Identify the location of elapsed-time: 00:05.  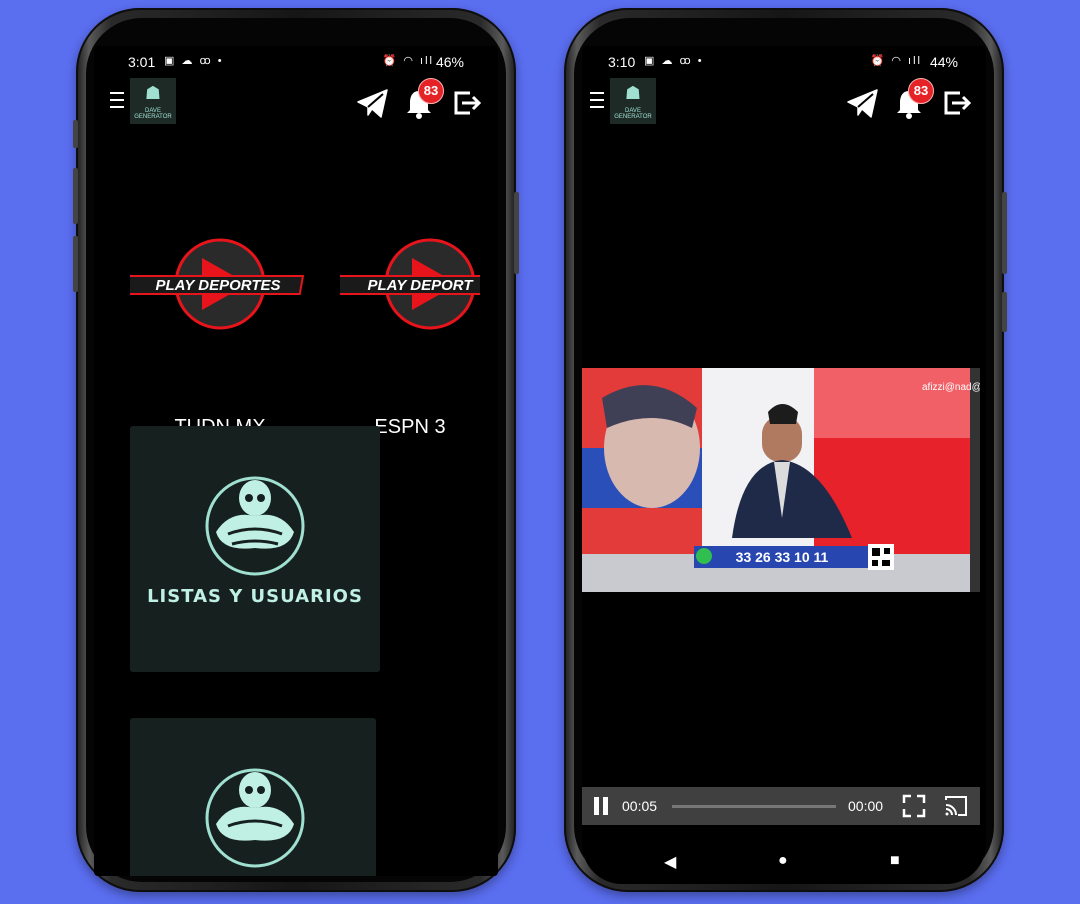
(640, 806).